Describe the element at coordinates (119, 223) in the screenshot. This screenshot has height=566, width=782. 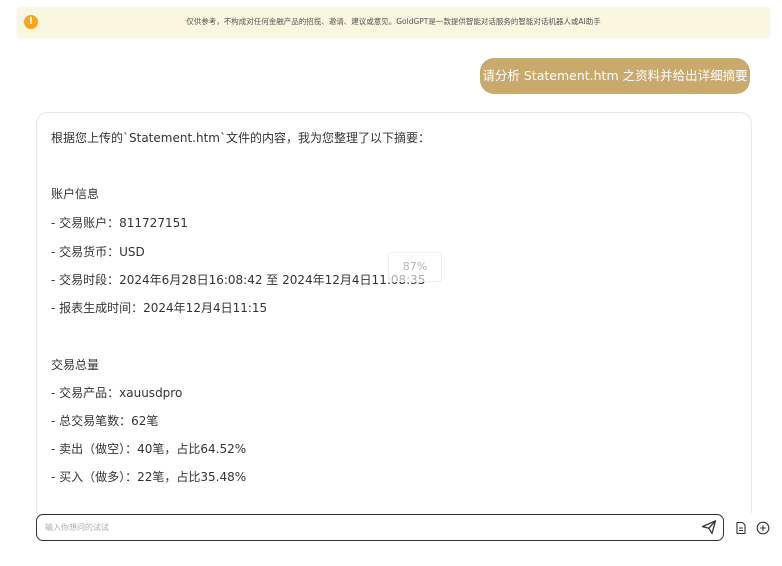
I see `answer-line-account: - 交易账户：811727151` at that location.